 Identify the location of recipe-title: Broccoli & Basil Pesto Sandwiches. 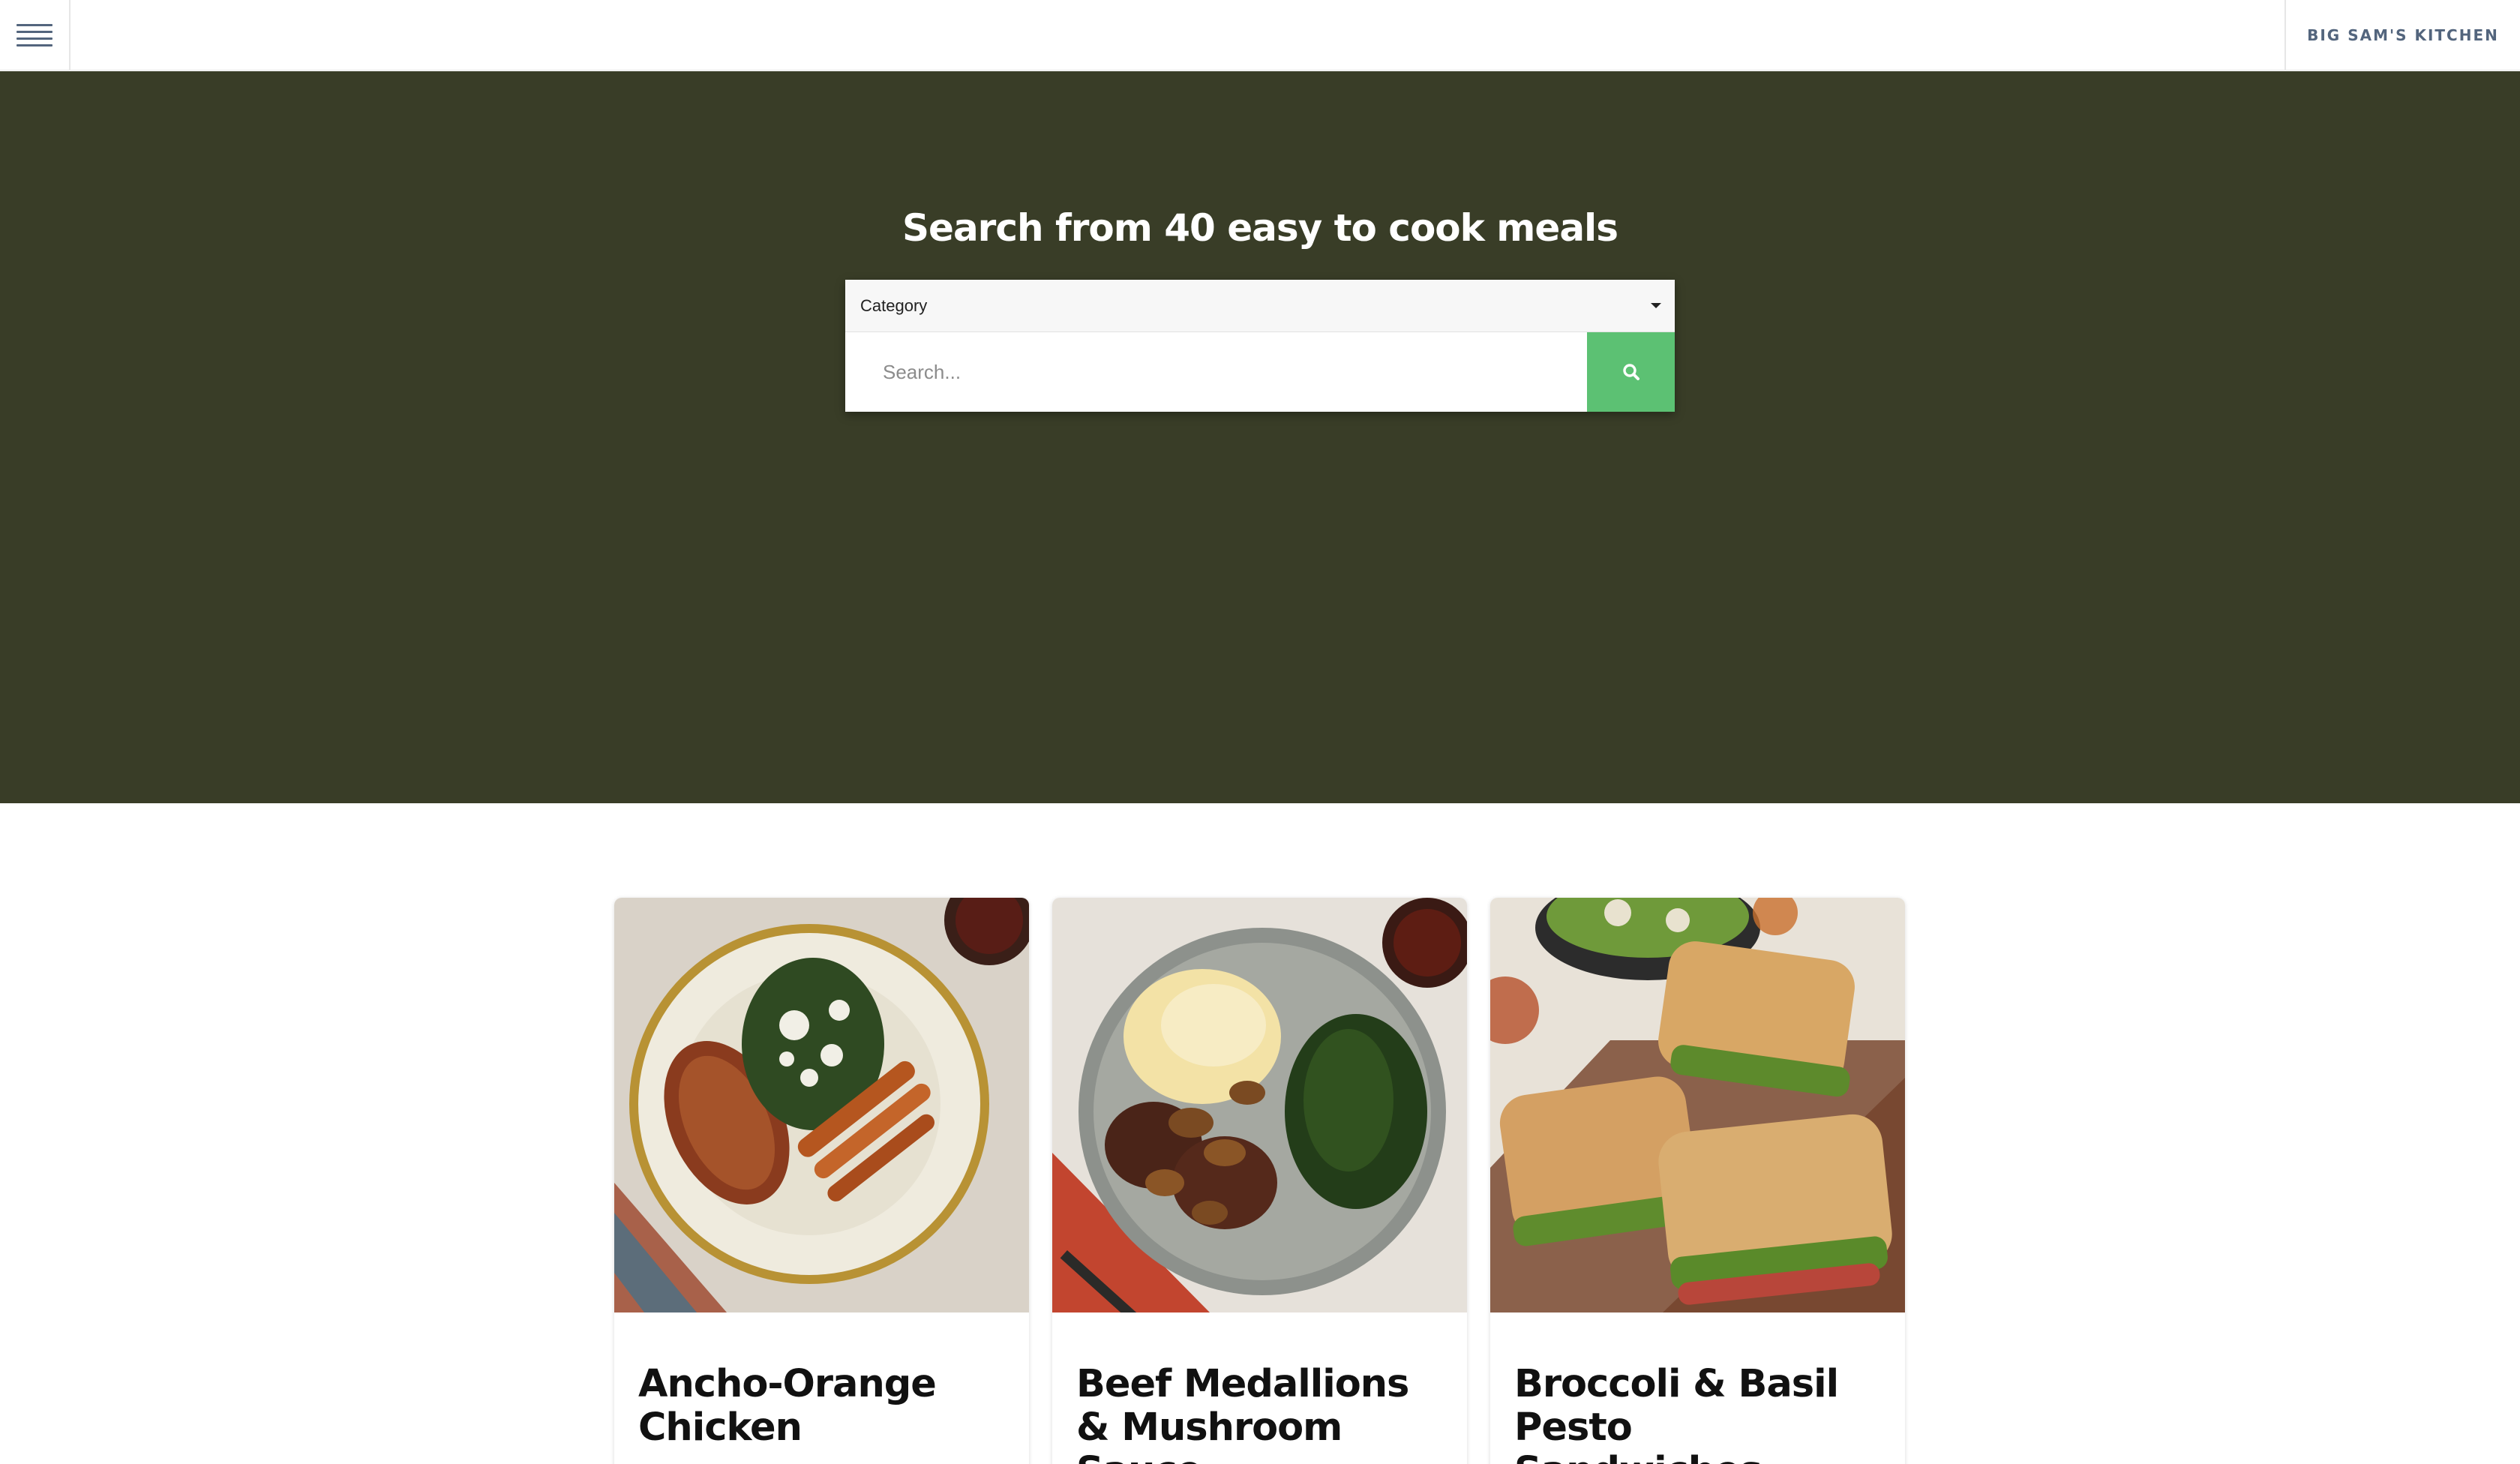
(1676, 1413).